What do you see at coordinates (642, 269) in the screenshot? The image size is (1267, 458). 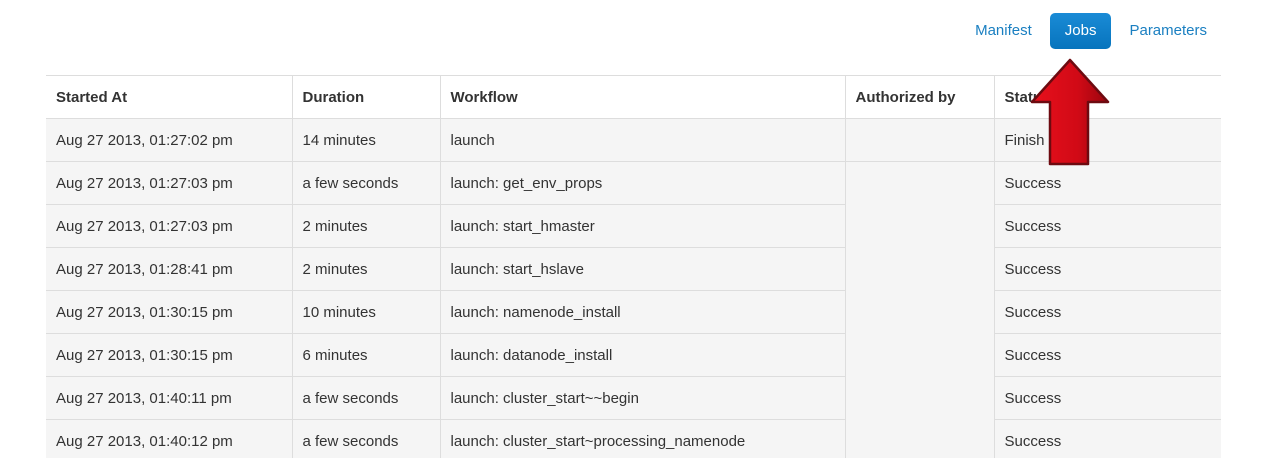 I see `cell-workflow: launch: start_hslave` at bounding box center [642, 269].